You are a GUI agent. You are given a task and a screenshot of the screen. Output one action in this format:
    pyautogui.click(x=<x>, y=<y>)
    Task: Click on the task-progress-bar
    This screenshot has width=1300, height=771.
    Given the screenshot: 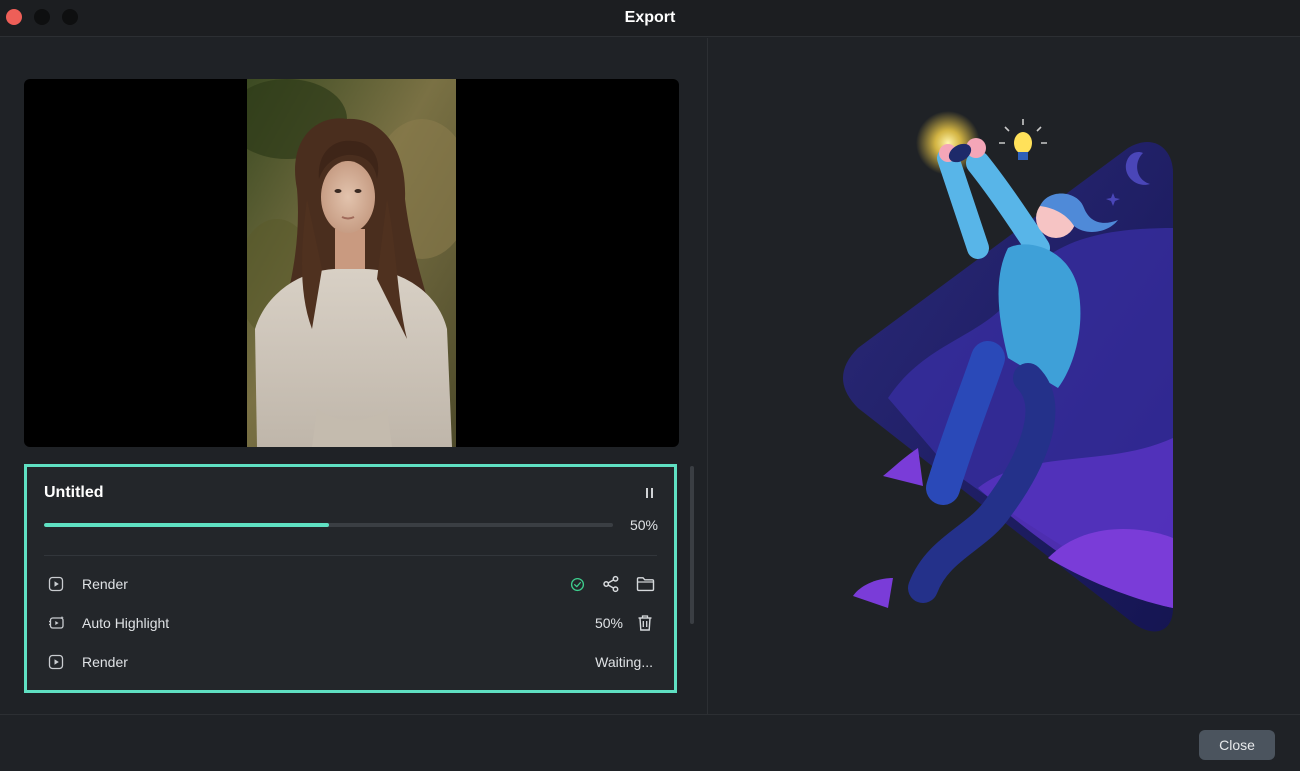 What is the action you would take?
    pyautogui.click(x=328, y=525)
    